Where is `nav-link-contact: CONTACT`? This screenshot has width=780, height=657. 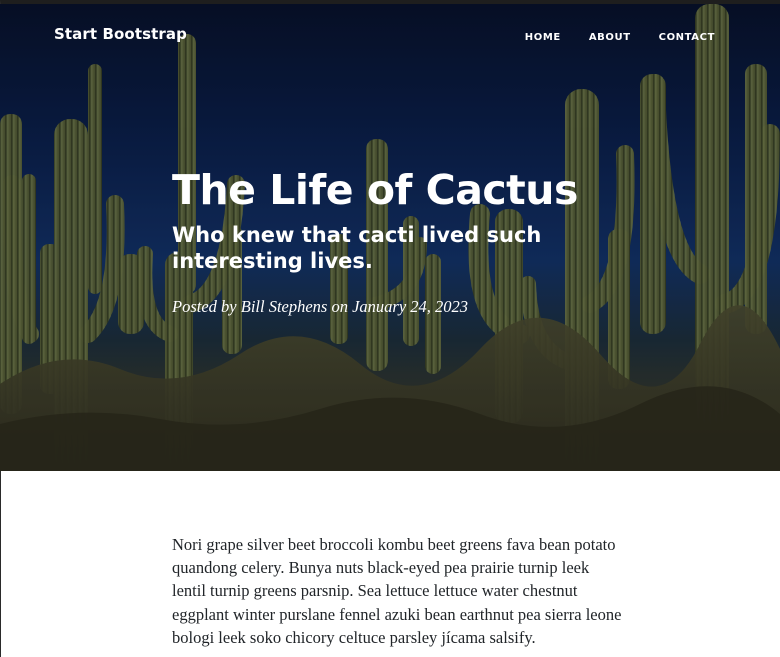 nav-link-contact: CONTACT is located at coordinates (673, 37).